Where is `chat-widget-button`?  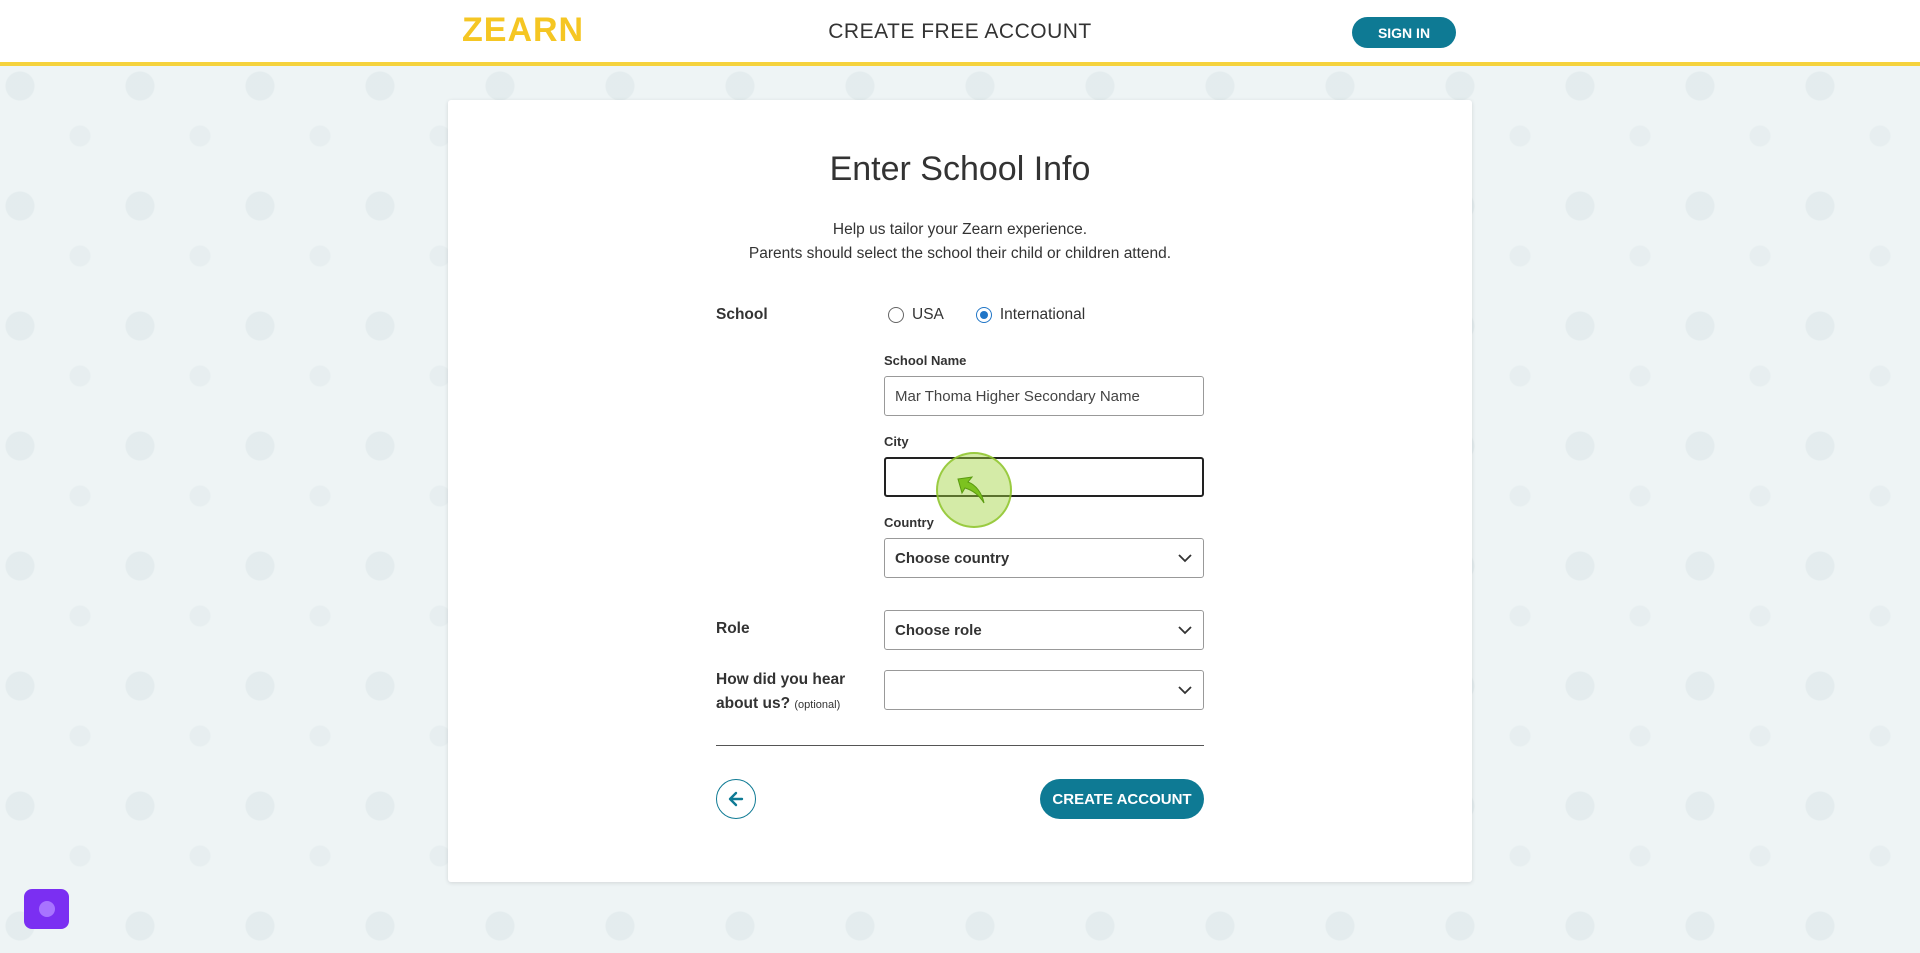
chat-widget-button is located at coordinates (46, 909).